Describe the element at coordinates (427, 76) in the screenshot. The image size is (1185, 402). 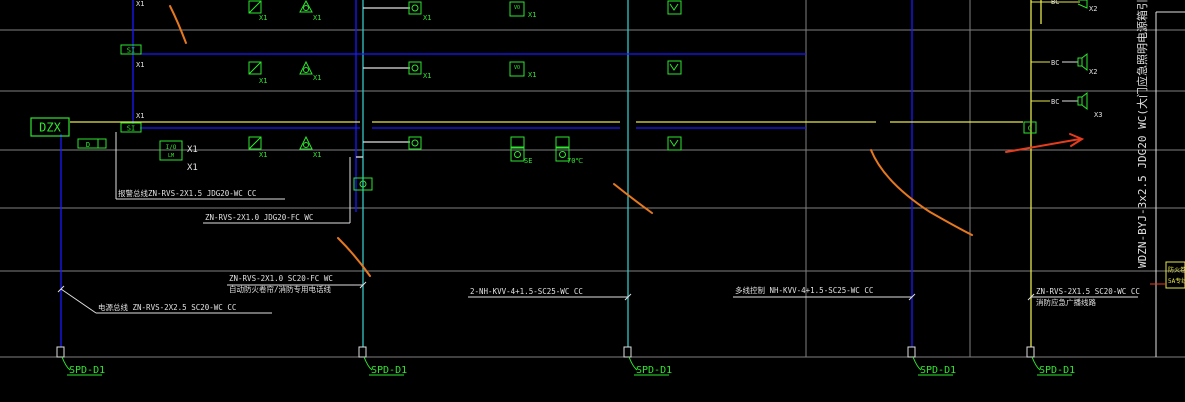
I see `label-x1-r2c: X1` at that location.